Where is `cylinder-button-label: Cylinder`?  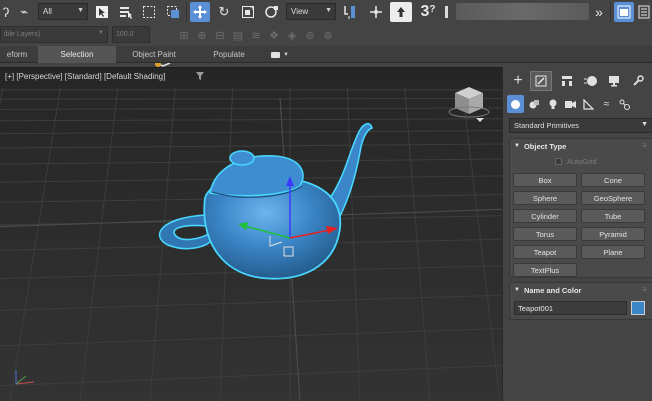 cylinder-button-label: Cylinder is located at coordinates (545, 216).